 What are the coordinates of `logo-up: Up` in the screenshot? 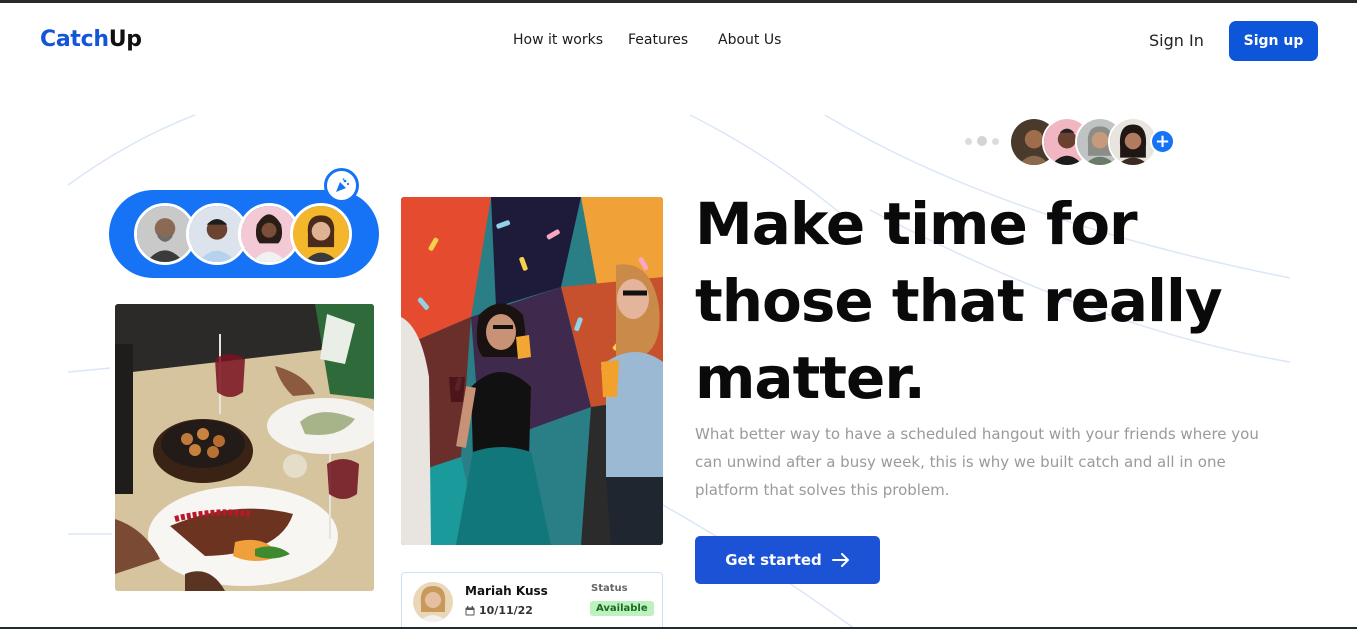 It's located at (125, 39).